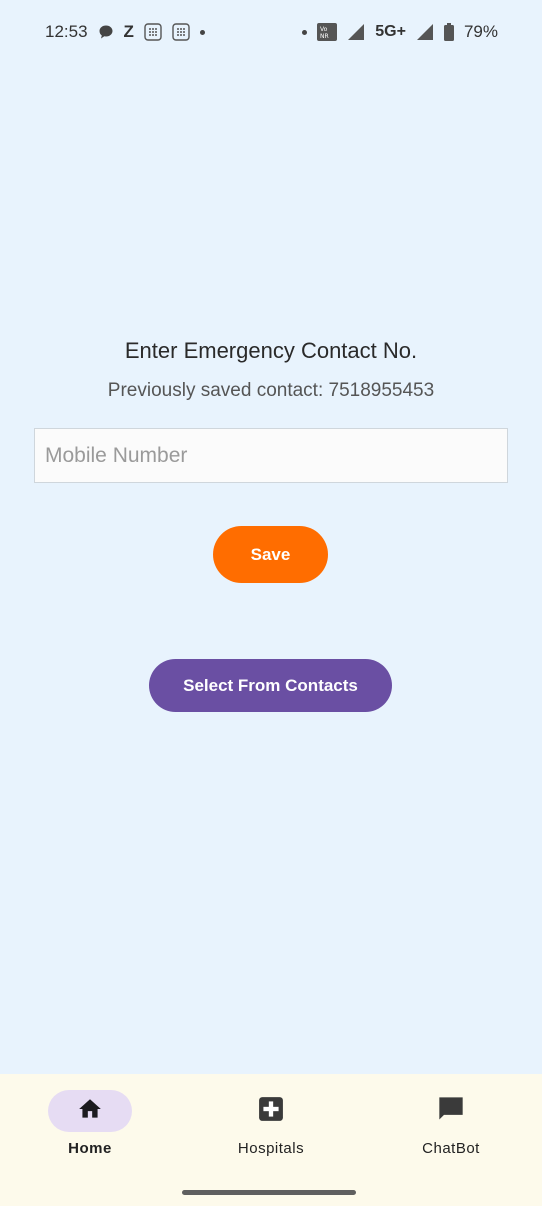 The image size is (542, 1206). Describe the element at coordinates (106, 32) in the screenshot. I see `chat-bubble-icon` at that location.